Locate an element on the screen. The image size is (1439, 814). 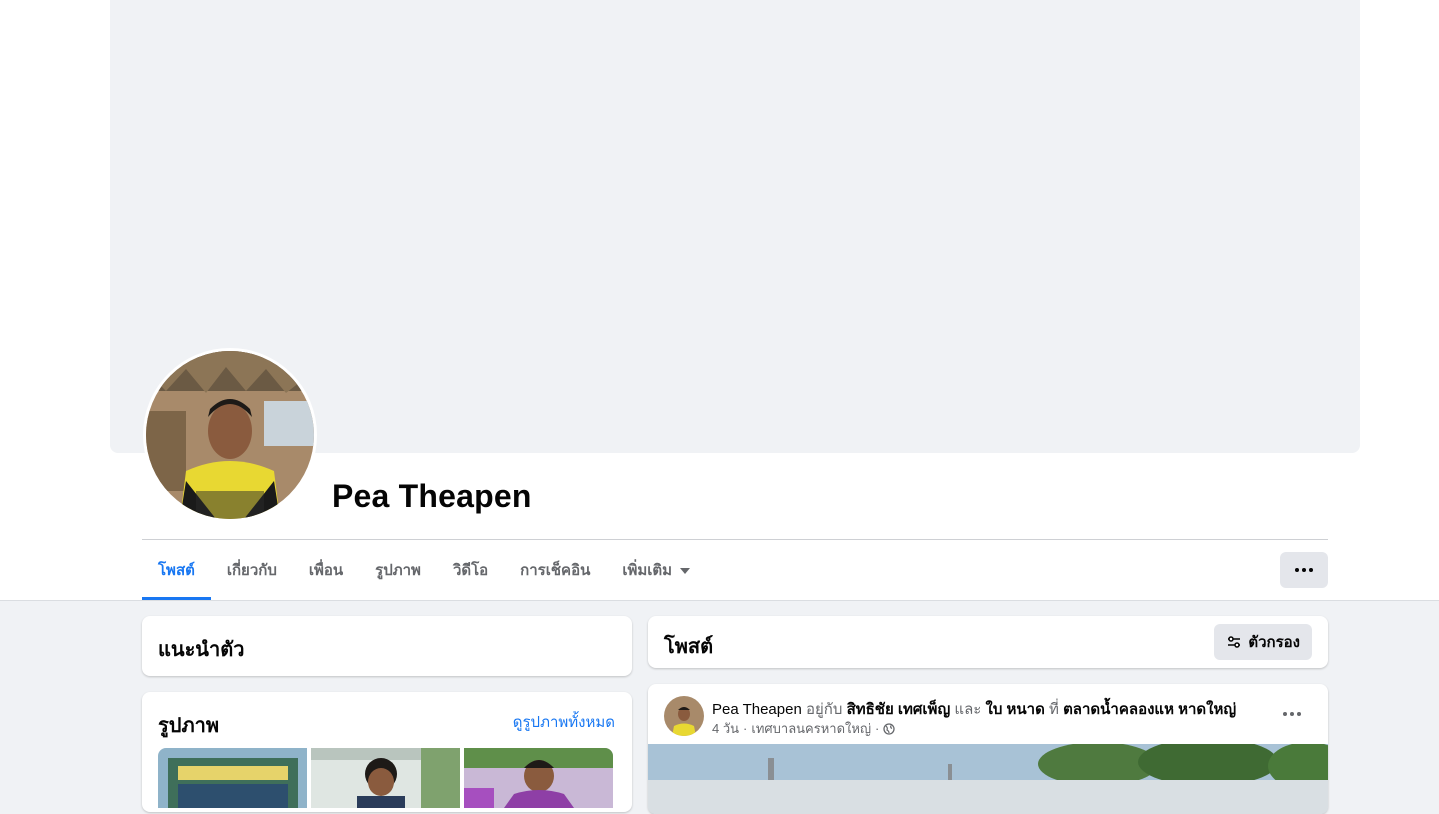
posts-title: โพสต์ is located at coordinates (689, 647).